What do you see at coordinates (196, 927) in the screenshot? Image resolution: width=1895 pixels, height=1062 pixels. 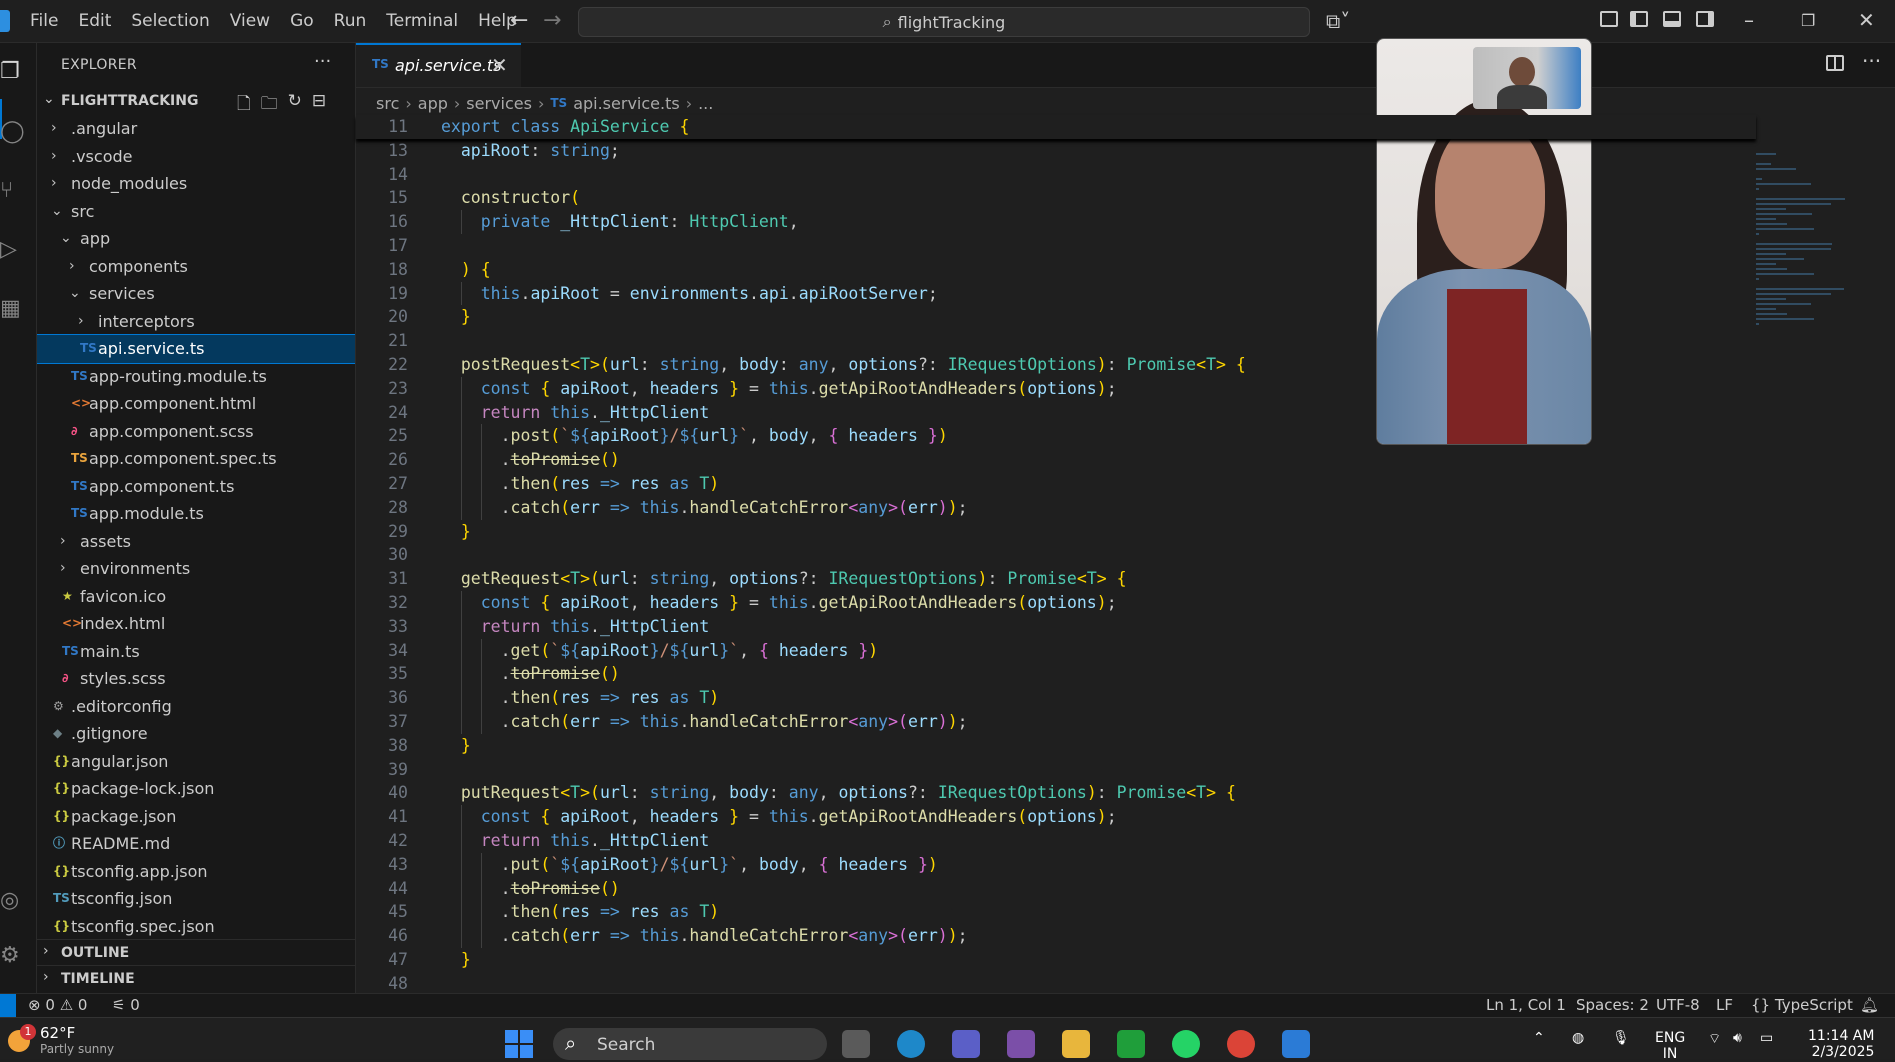 I see `file-item: {} tsconfig.spec.json` at bounding box center [196, 927].